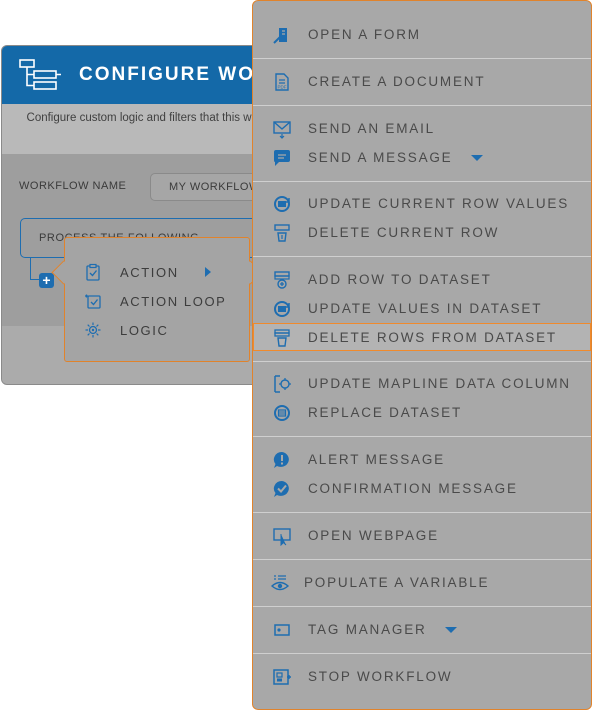 This screenshot has height=710, width=592. Describe the element at coordinates (282, 233) in the screenshot. I see `delete-row-icon` at that location.